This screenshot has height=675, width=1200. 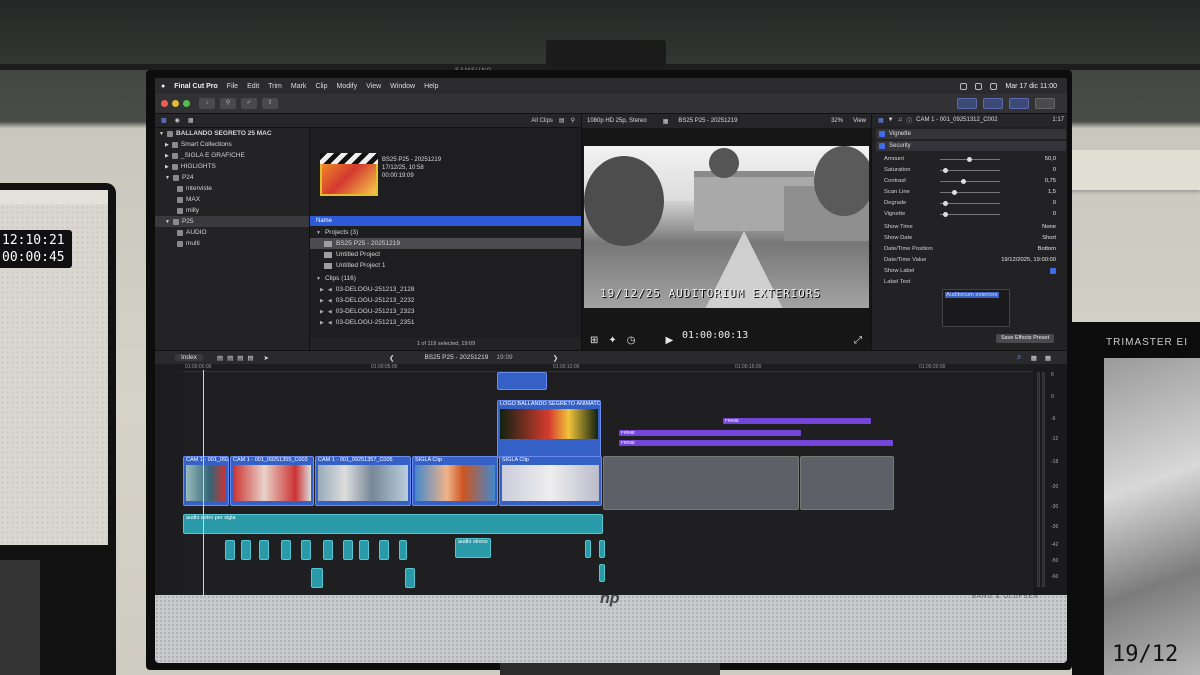 I want to click on keyword-button: ⚲, so click(x=228, y=103).